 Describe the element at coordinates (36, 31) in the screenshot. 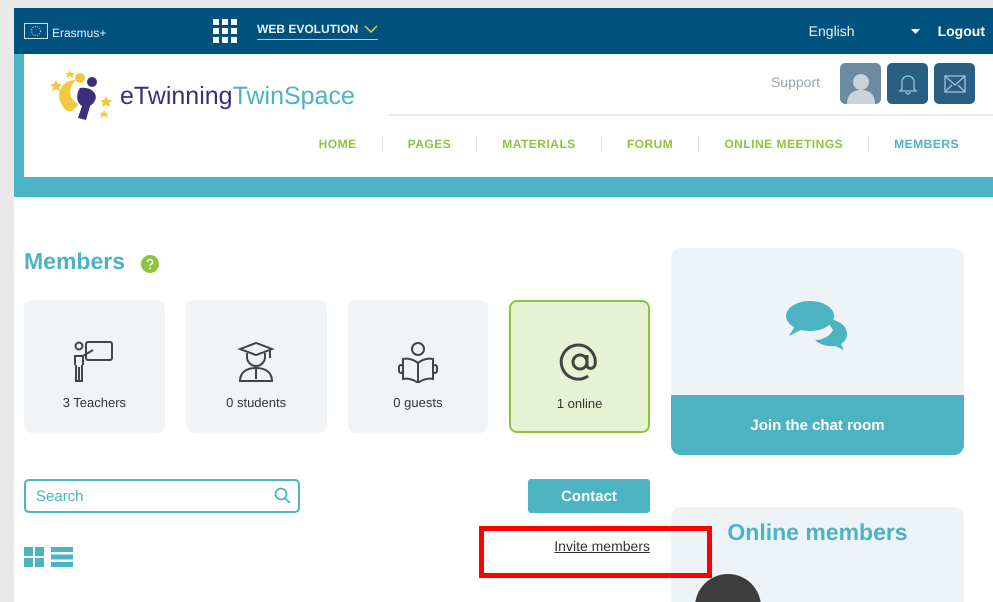

I see `eu-flag-icon` at that location.